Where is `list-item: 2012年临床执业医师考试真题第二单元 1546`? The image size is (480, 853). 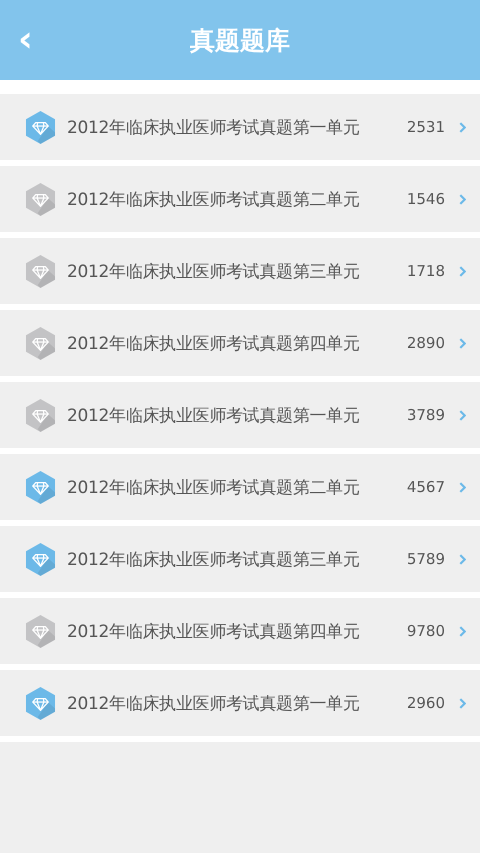 list-item: 2012年临床执业医师考试真题第二单元 1546 is located at coordinates (240, 199).